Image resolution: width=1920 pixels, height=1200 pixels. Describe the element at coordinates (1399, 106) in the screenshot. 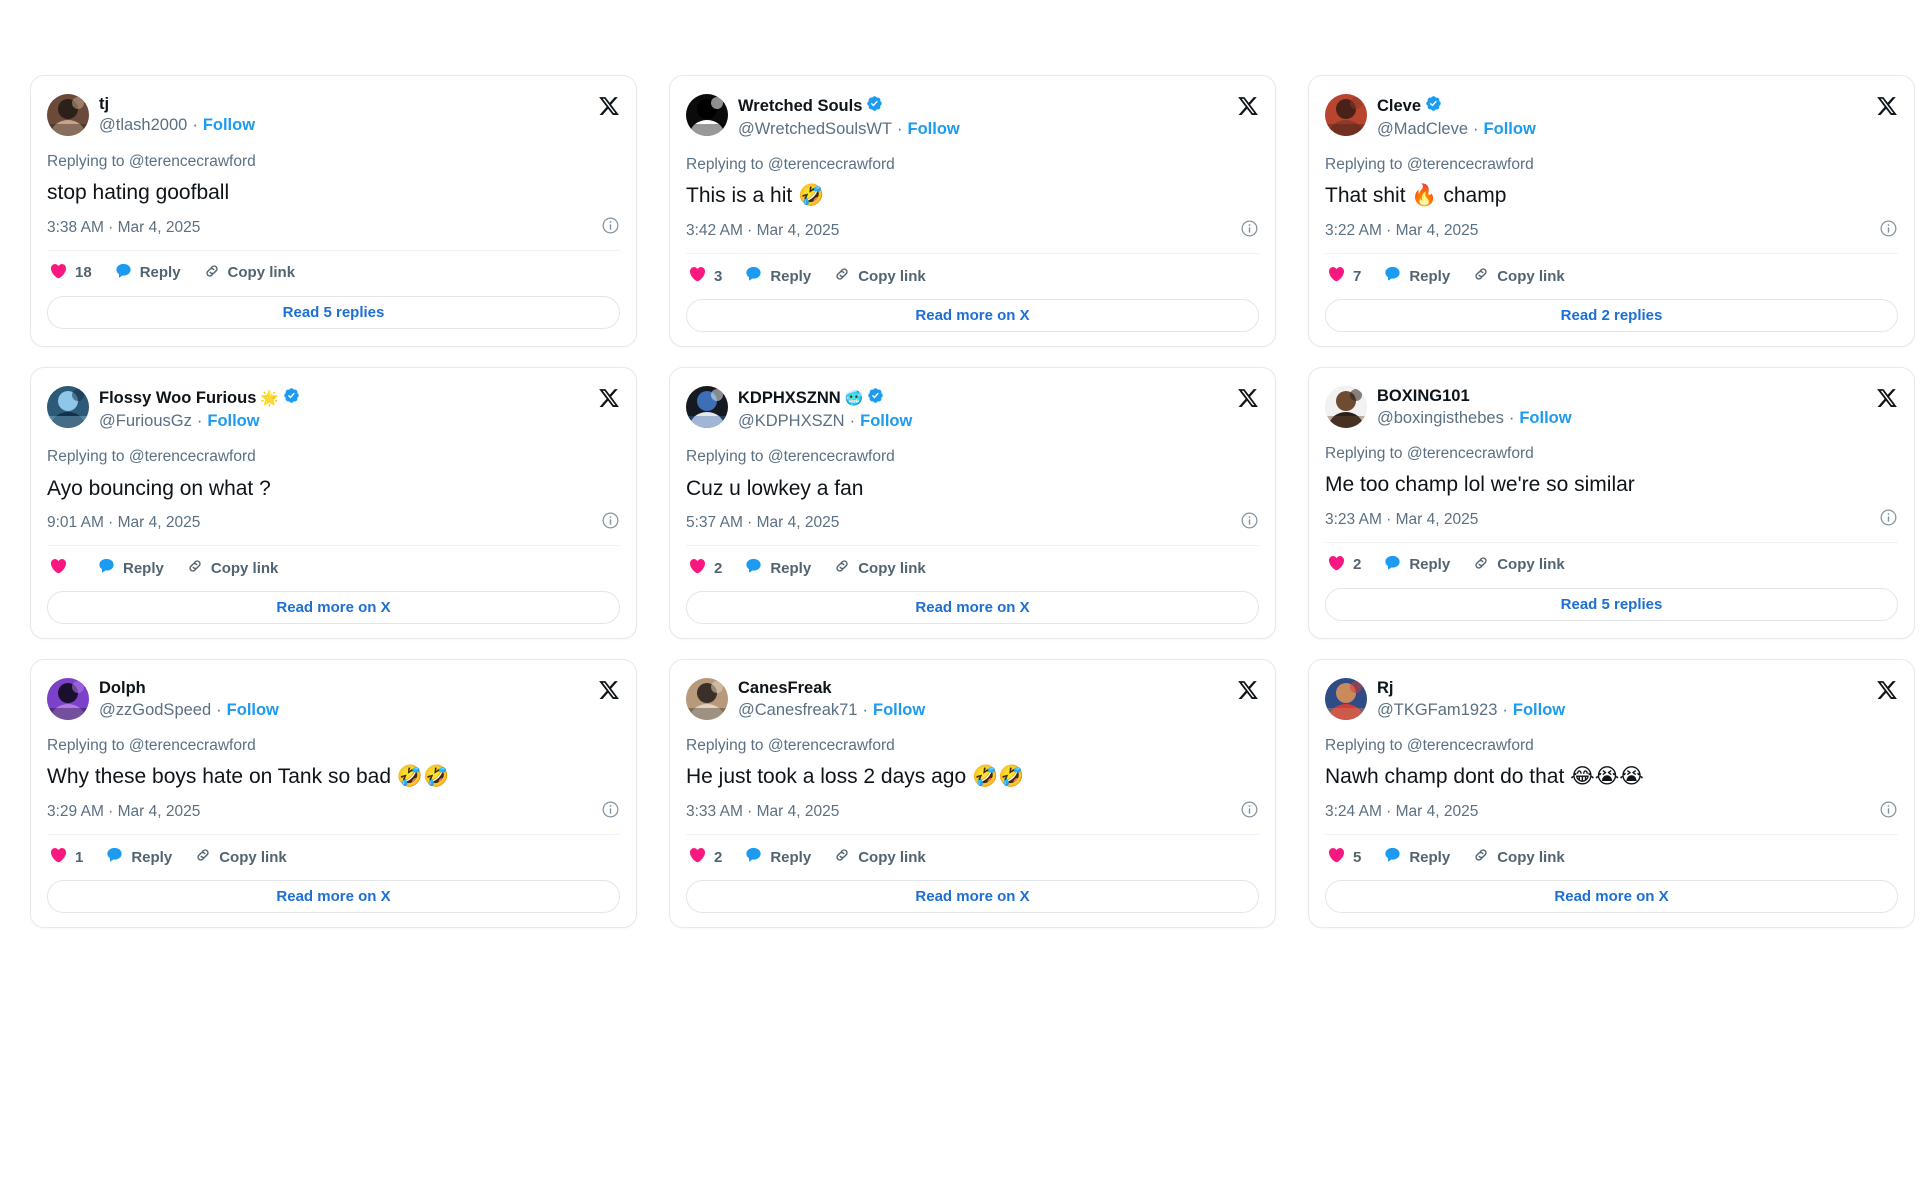

I see `author-display-name: Cleve` at that location.